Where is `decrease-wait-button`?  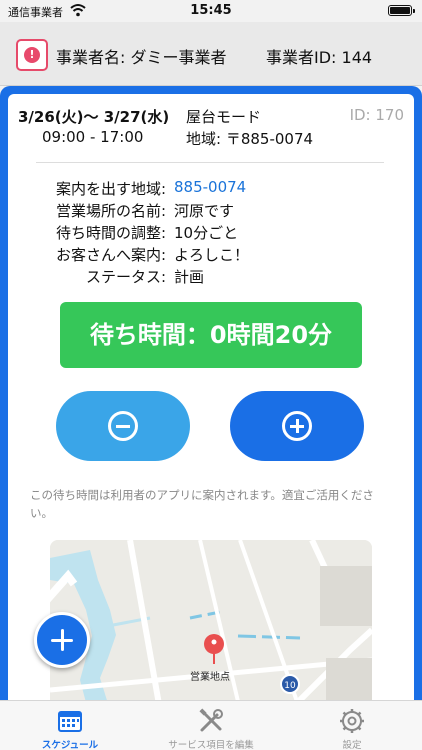
decrease-wait-button is located at coordinates (123, 426).